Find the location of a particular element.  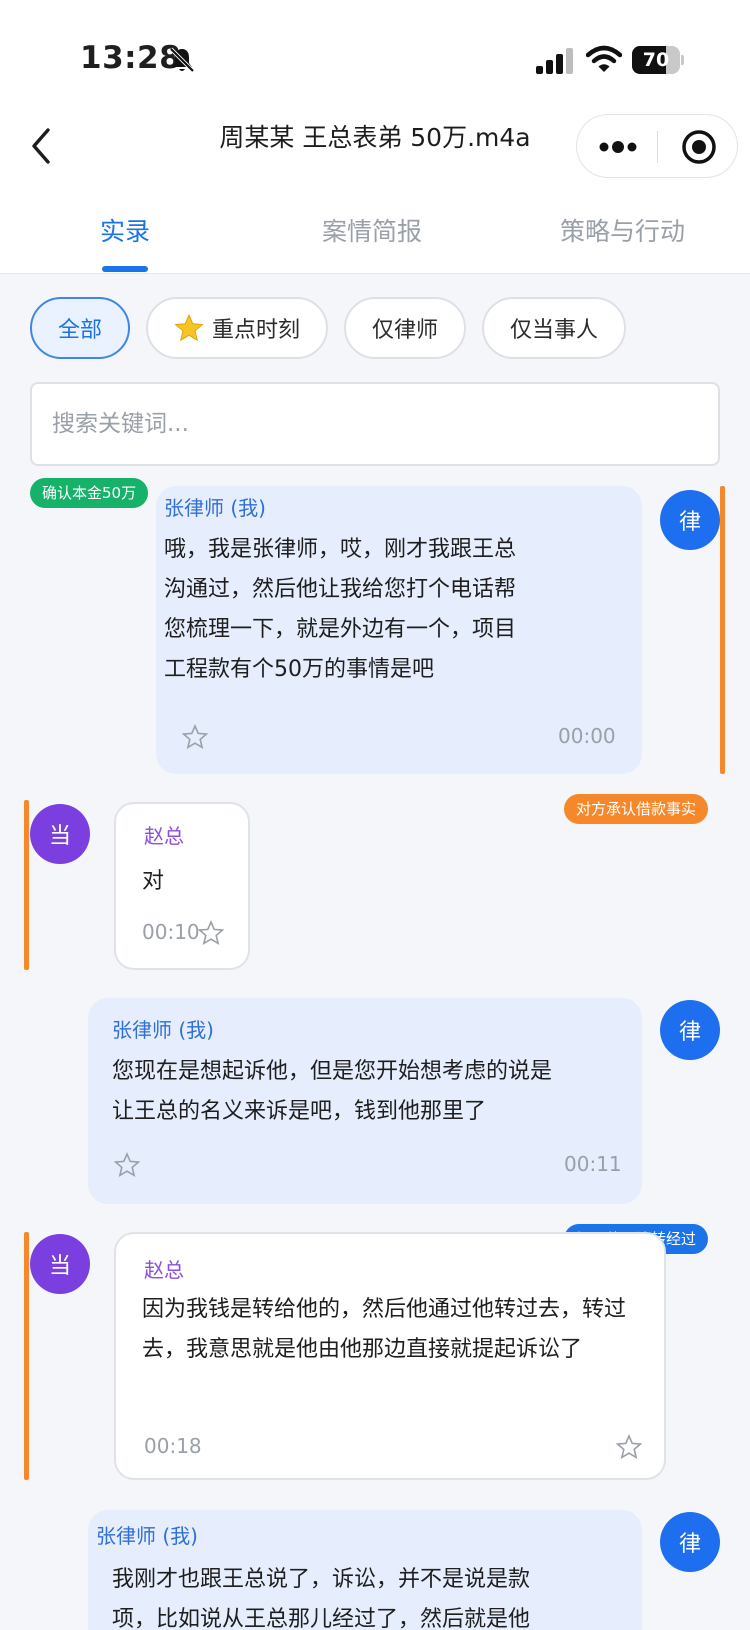

filter-client-only: 仅当事人 is located at coordinates (554, 328).